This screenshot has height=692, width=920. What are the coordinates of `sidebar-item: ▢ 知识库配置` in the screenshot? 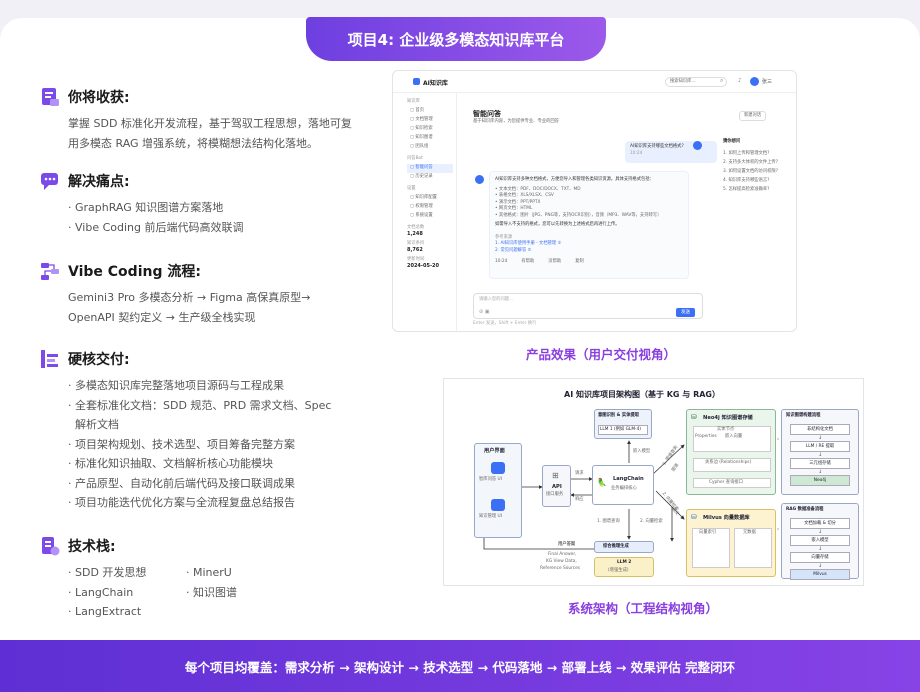 It's located at (430, 198).